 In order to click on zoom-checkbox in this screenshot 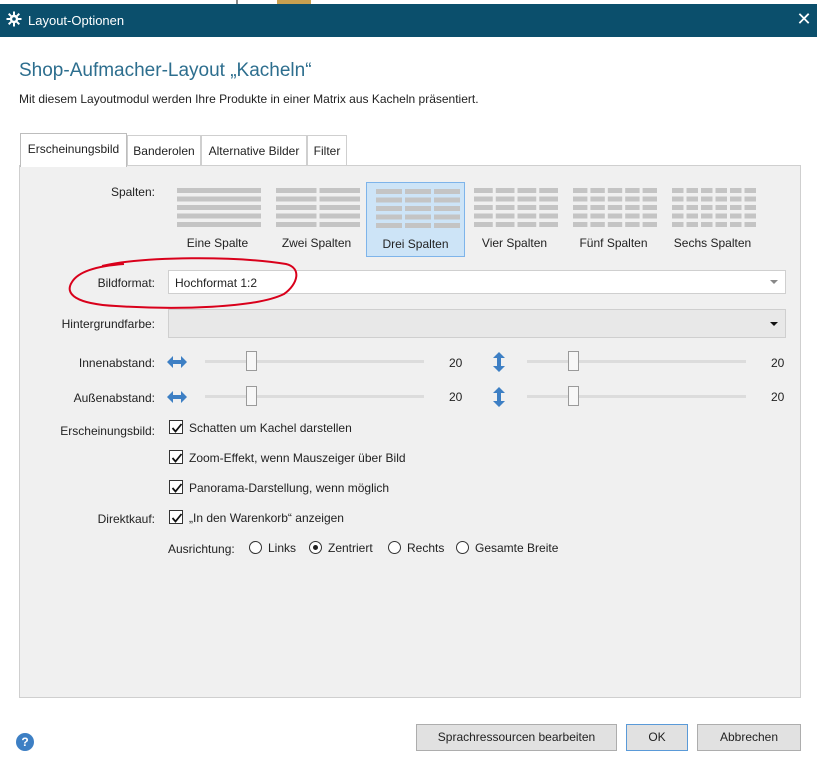, I will do `click(176, 457)`.